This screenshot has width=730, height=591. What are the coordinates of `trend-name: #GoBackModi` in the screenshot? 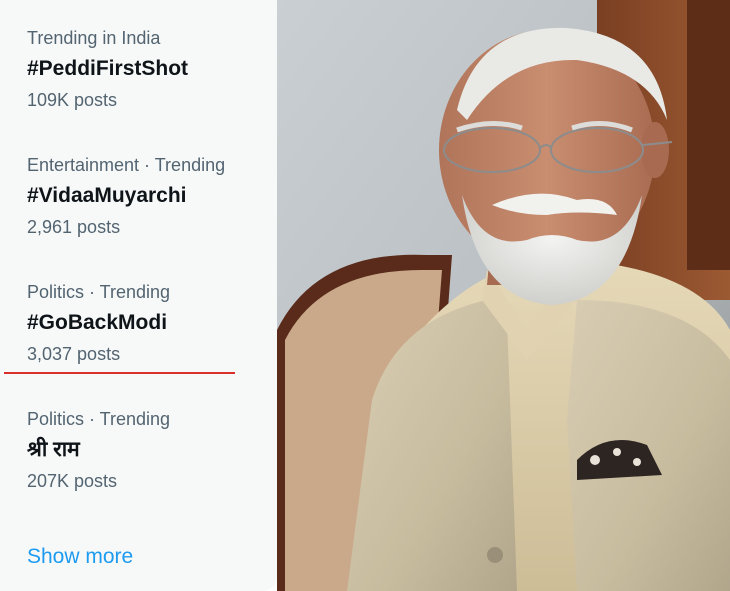 It's located at (149, 323).